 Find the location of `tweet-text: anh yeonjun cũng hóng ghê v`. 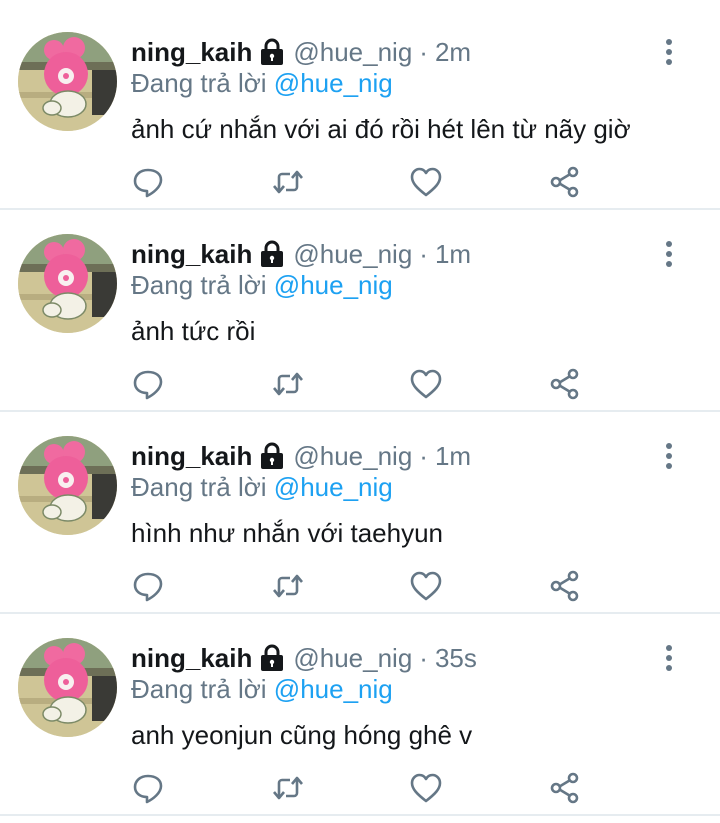

tweet-text: anh yeonjun cũng hóng ghê v is located at coordinates (302, 735).